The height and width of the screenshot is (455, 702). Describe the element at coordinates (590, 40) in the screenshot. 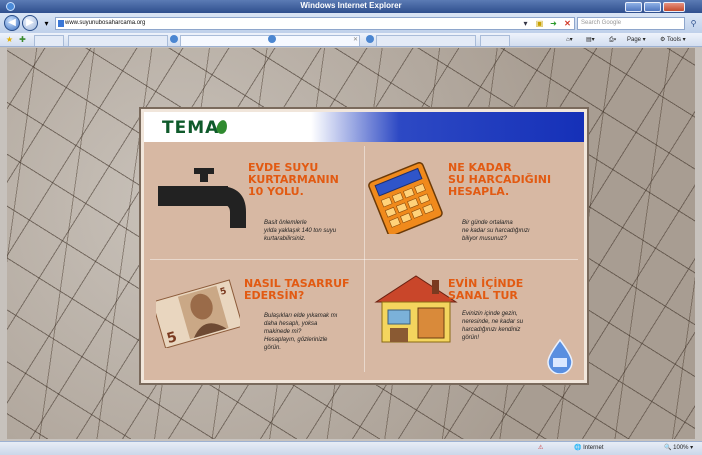

I see `feeds-icon: ▤▾` at that location.